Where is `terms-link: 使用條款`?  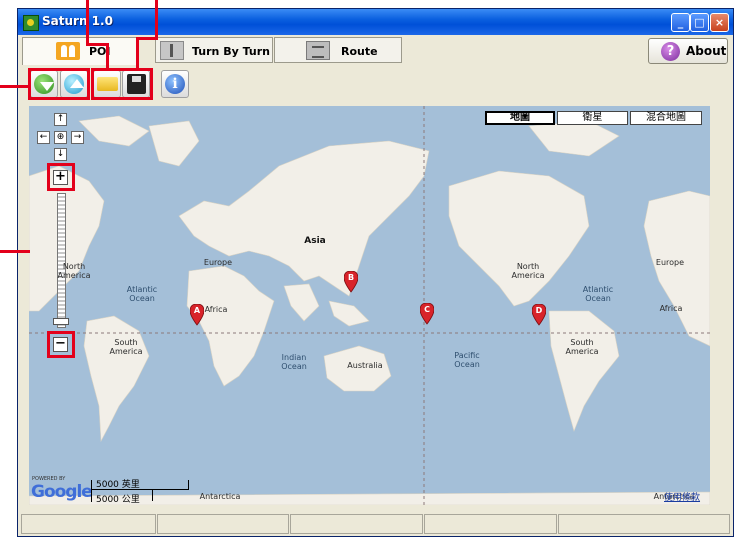 terms-link: 使用條款 is located at coordinates (682, 496).